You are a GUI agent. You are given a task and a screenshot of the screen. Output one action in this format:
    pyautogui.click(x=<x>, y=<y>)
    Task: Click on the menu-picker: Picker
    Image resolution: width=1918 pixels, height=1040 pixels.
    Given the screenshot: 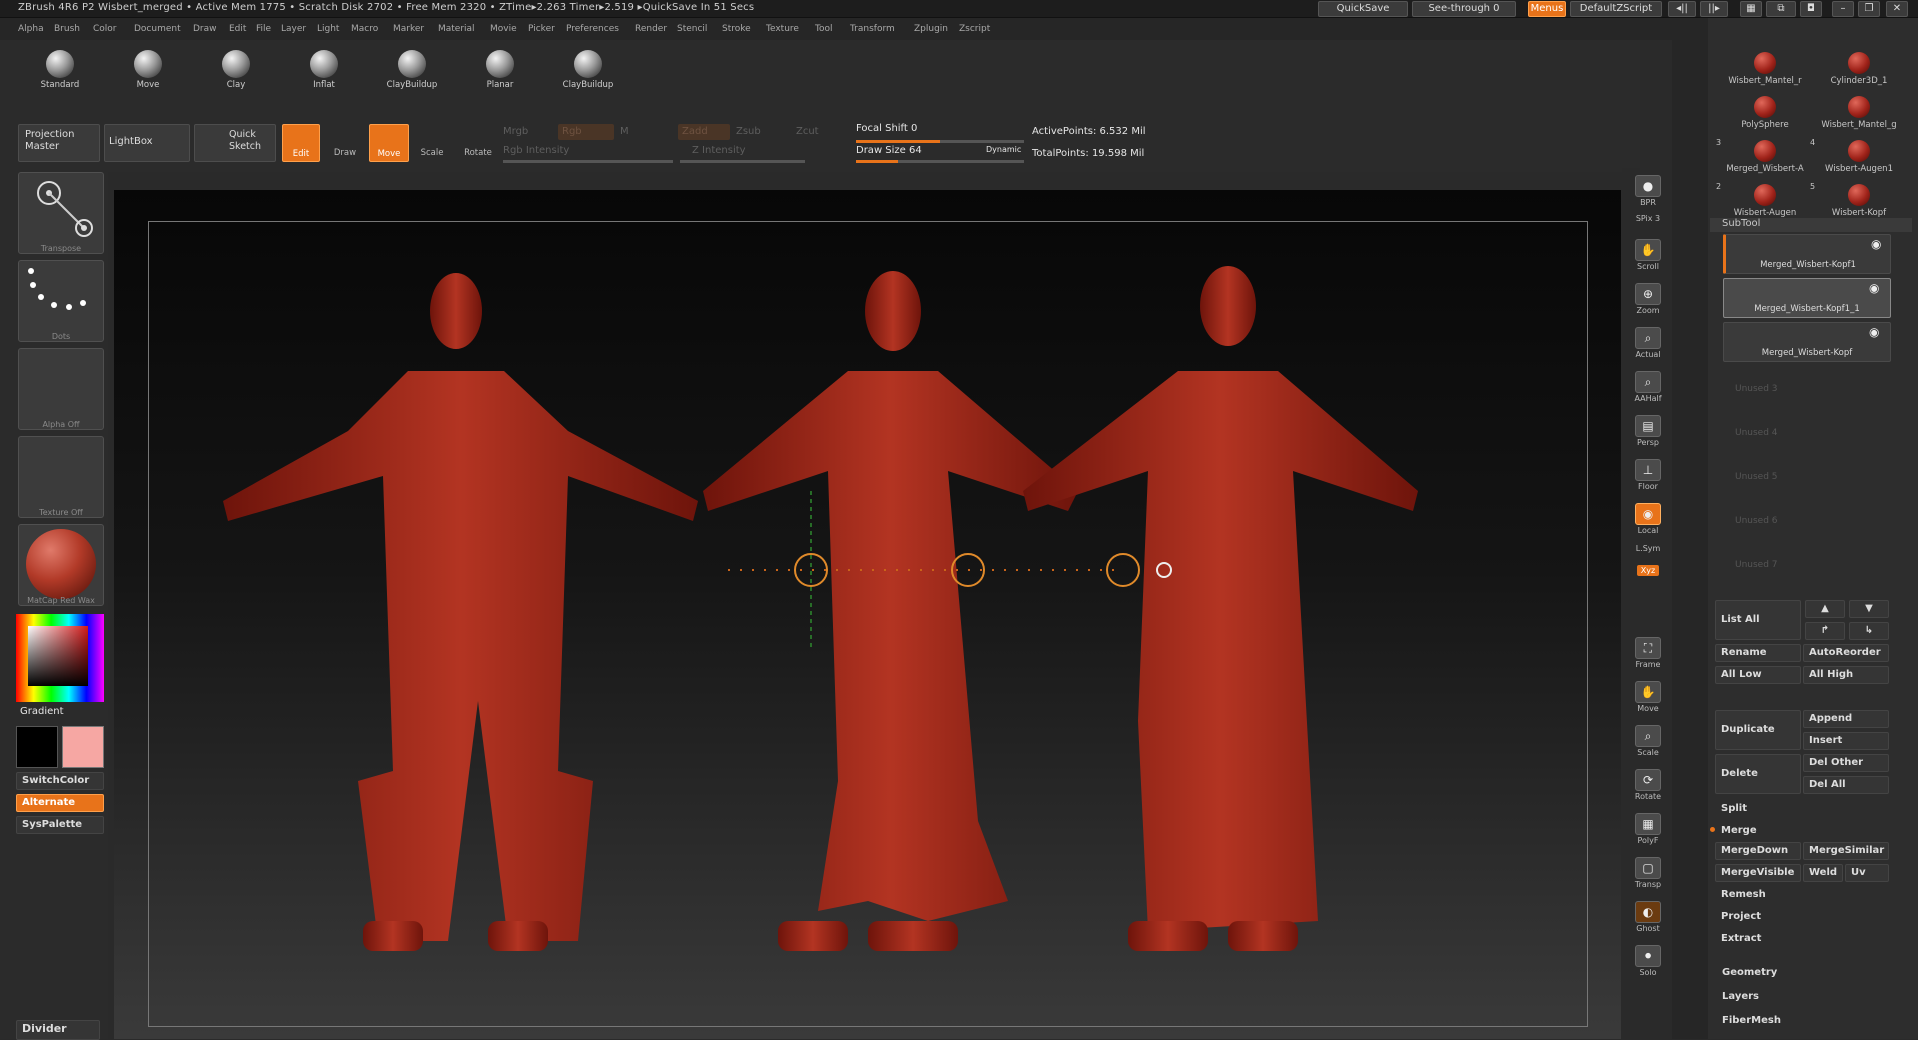 What is the action you would take?
    pyautogui.click(x=541, y=29)
    